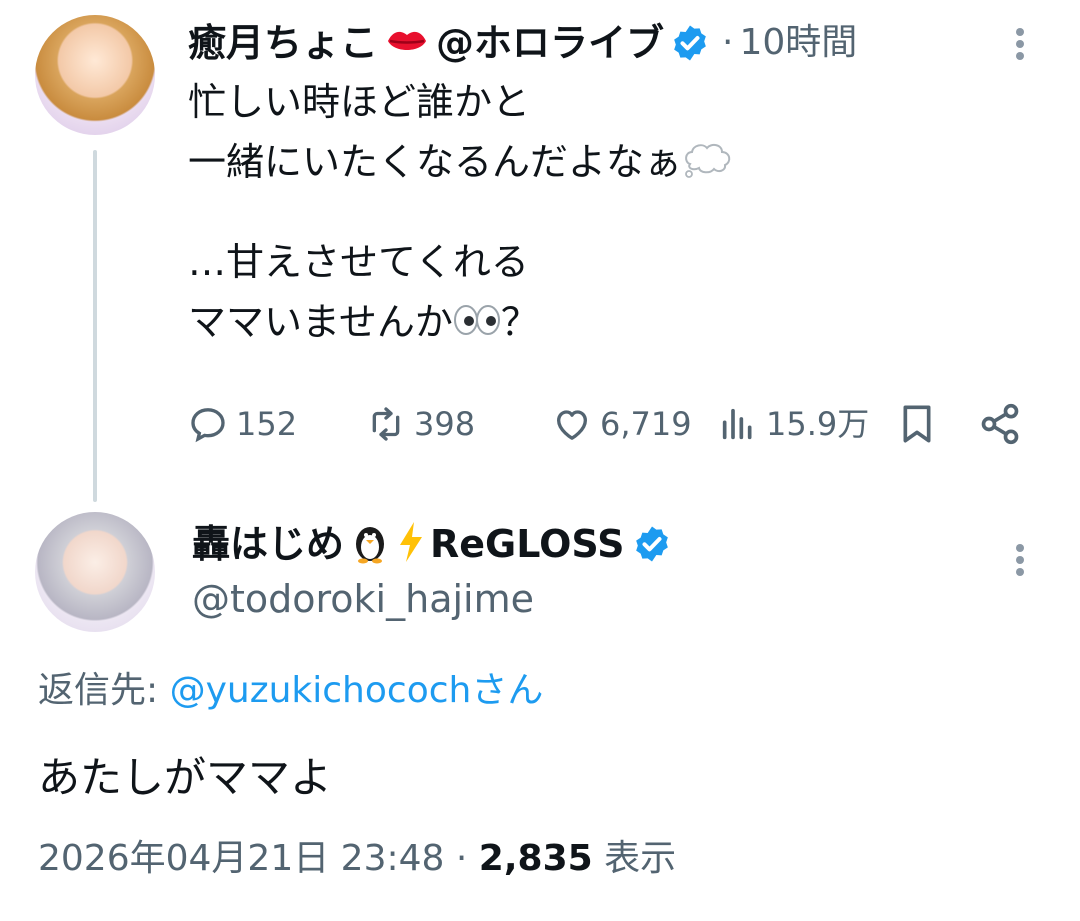 This screenshot has height=921, width=1080. I want to click on tweet1-line-1: 忙しい時ほど誰かと, so click(359, 102).